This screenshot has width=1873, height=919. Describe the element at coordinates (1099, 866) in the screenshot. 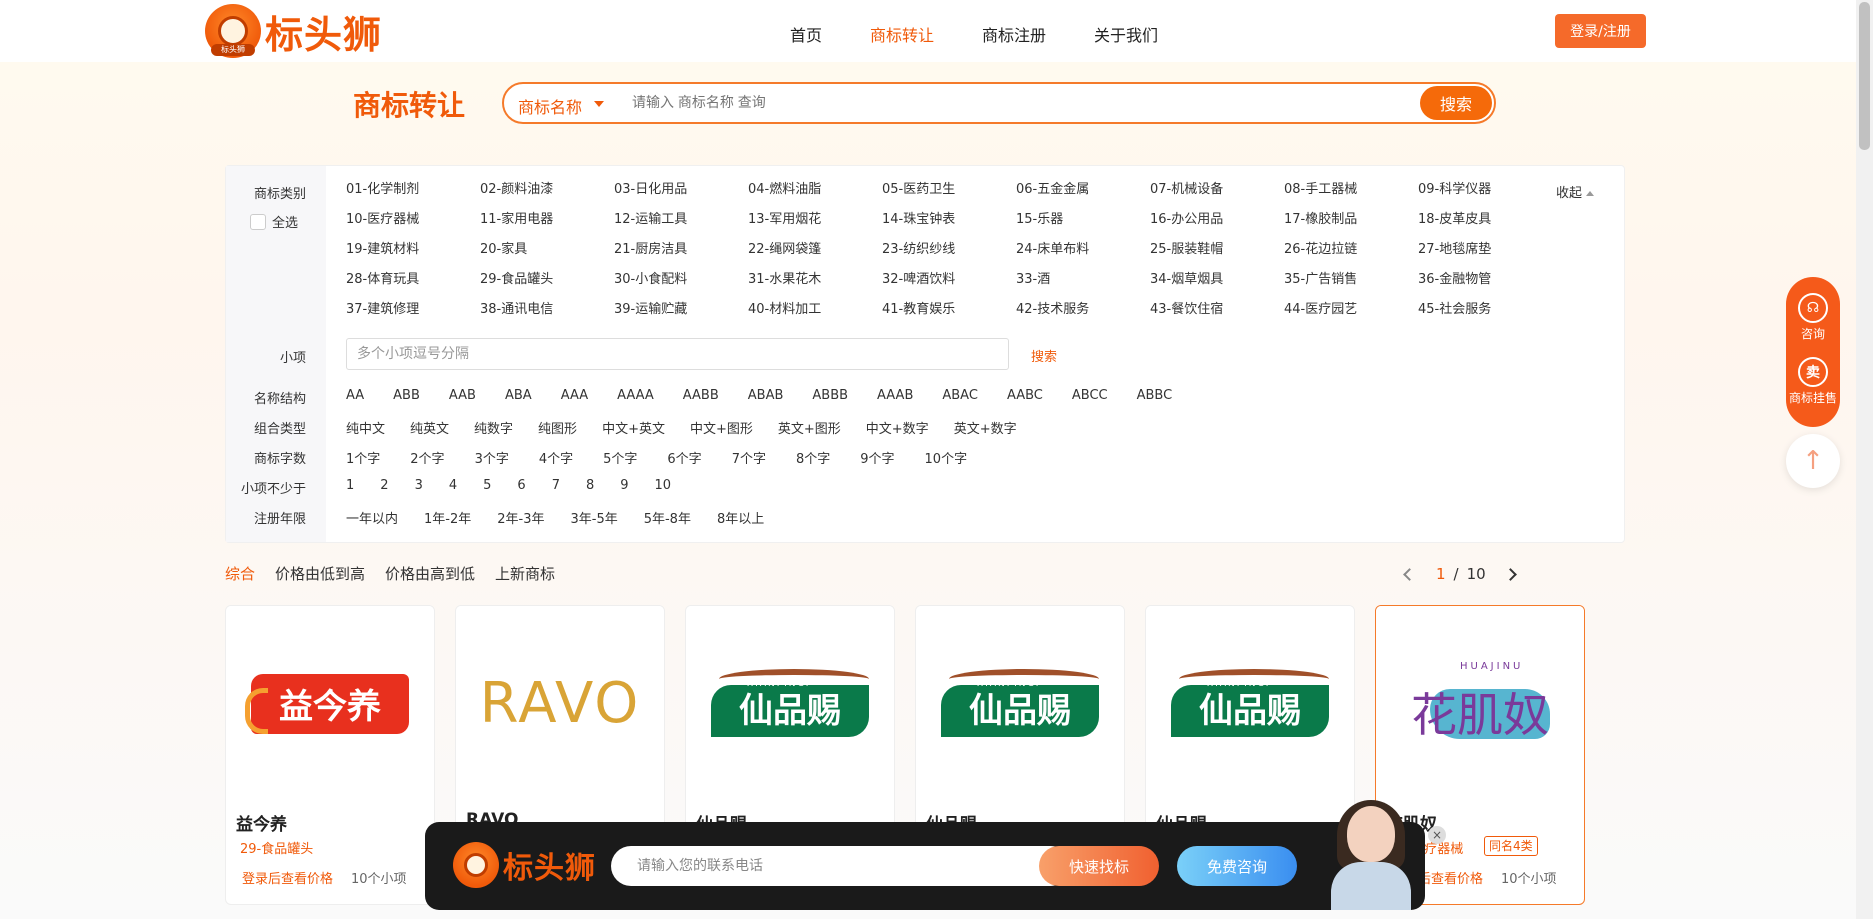

I see `quick-find-button: 快速找标` at that location.